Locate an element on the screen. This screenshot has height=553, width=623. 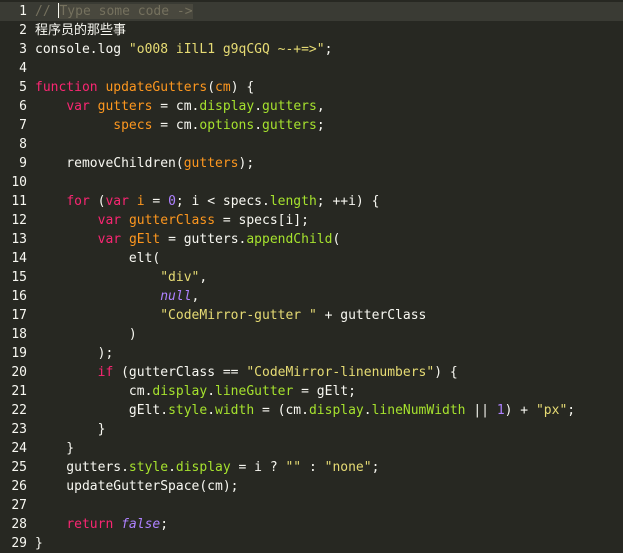
code-line: 6 var gutters = cm.display.gutters, is located at coordinates (311, 106).